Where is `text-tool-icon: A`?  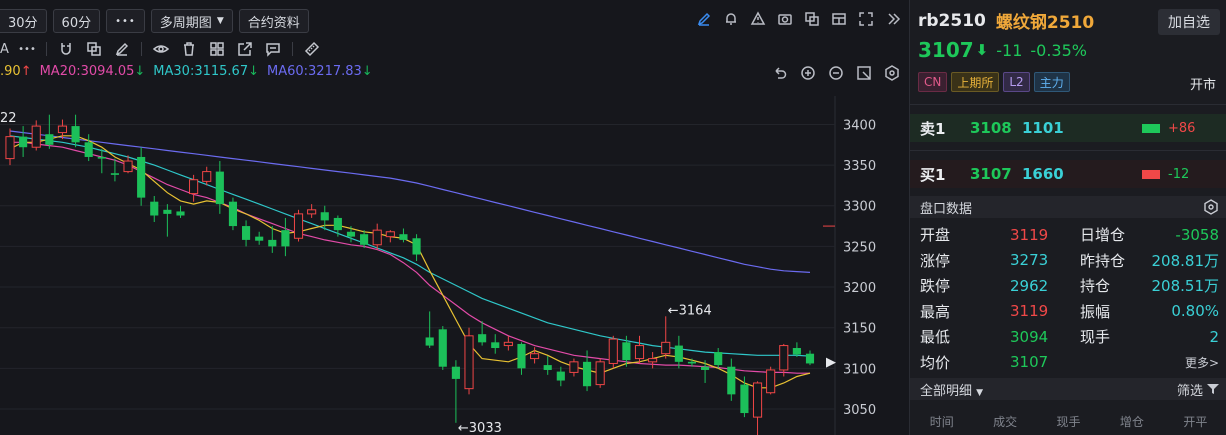 text-tool-icon: A is located at coordinates (4, 49).